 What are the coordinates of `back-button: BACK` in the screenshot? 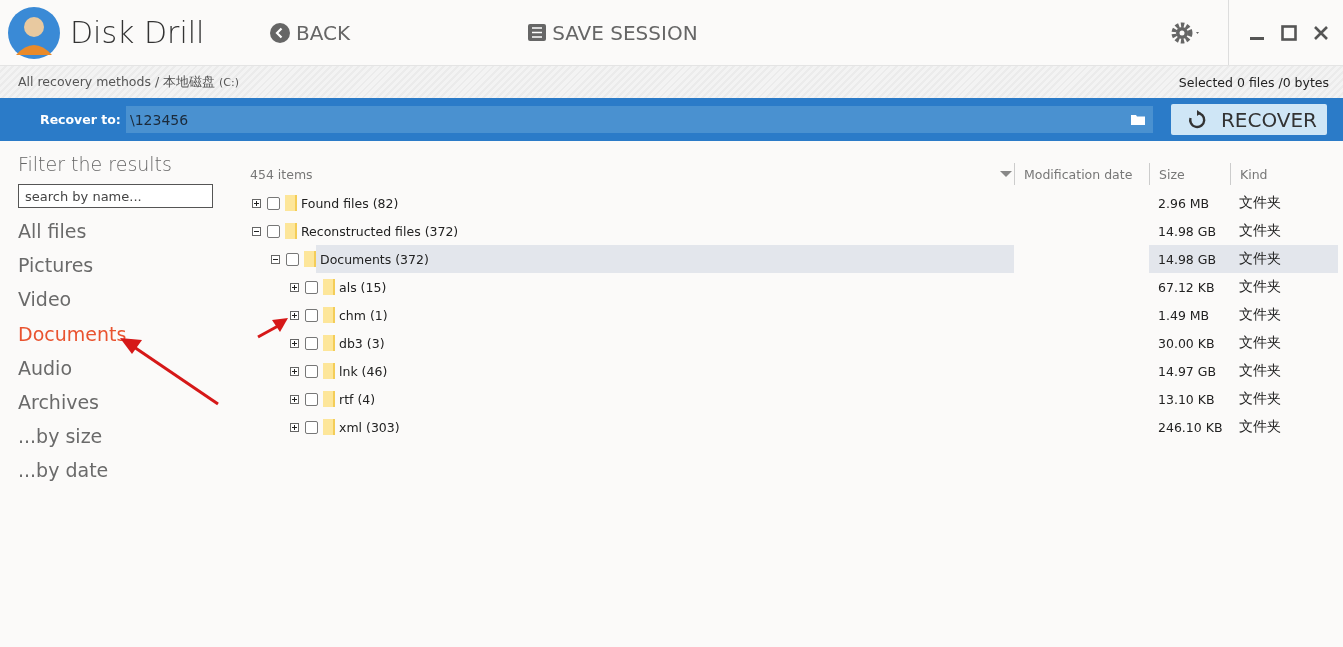 It's located at (310, 32).